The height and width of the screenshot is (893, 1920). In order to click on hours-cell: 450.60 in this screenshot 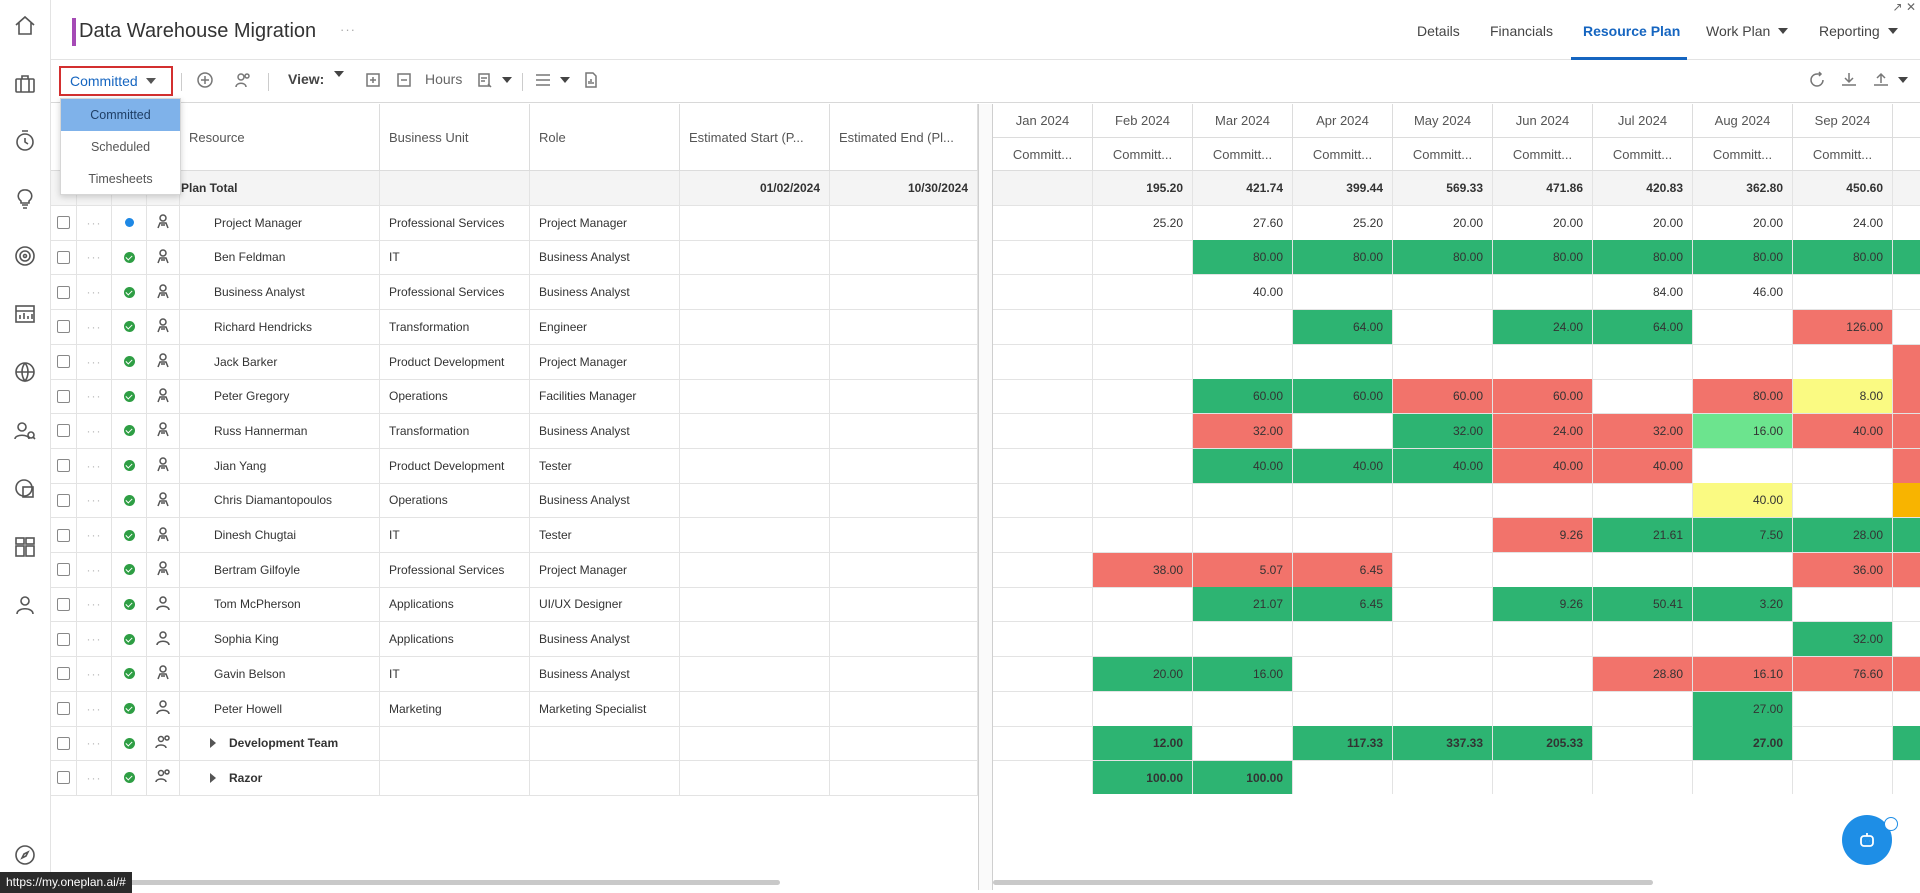, I will do `click(1843, 188)`.